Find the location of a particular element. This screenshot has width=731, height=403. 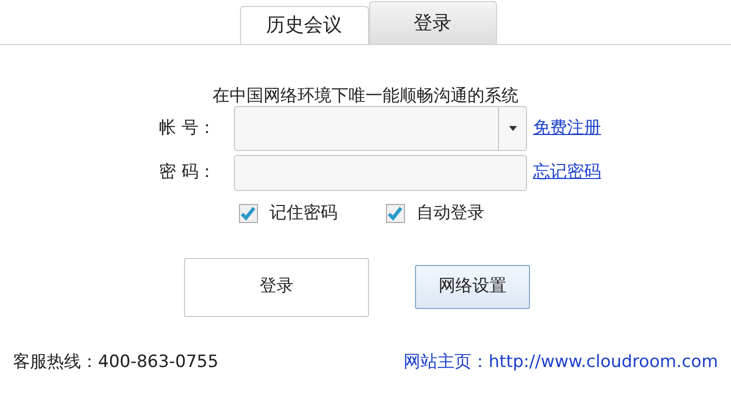

website-link: 网站主页：http://www.cloudroom.com is located at coordinates (561, 362).